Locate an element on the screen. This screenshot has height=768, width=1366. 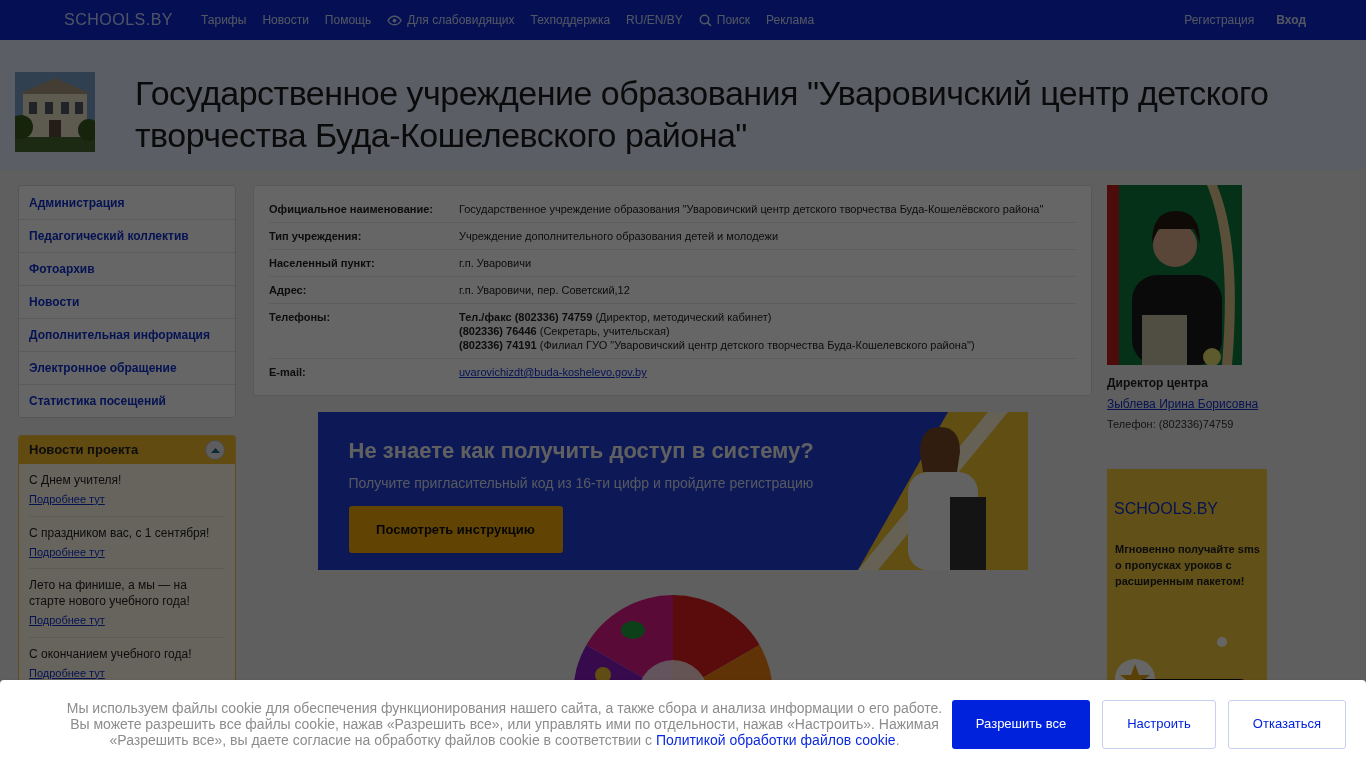
nav-link: Новости is located at coordinates (285, 20).